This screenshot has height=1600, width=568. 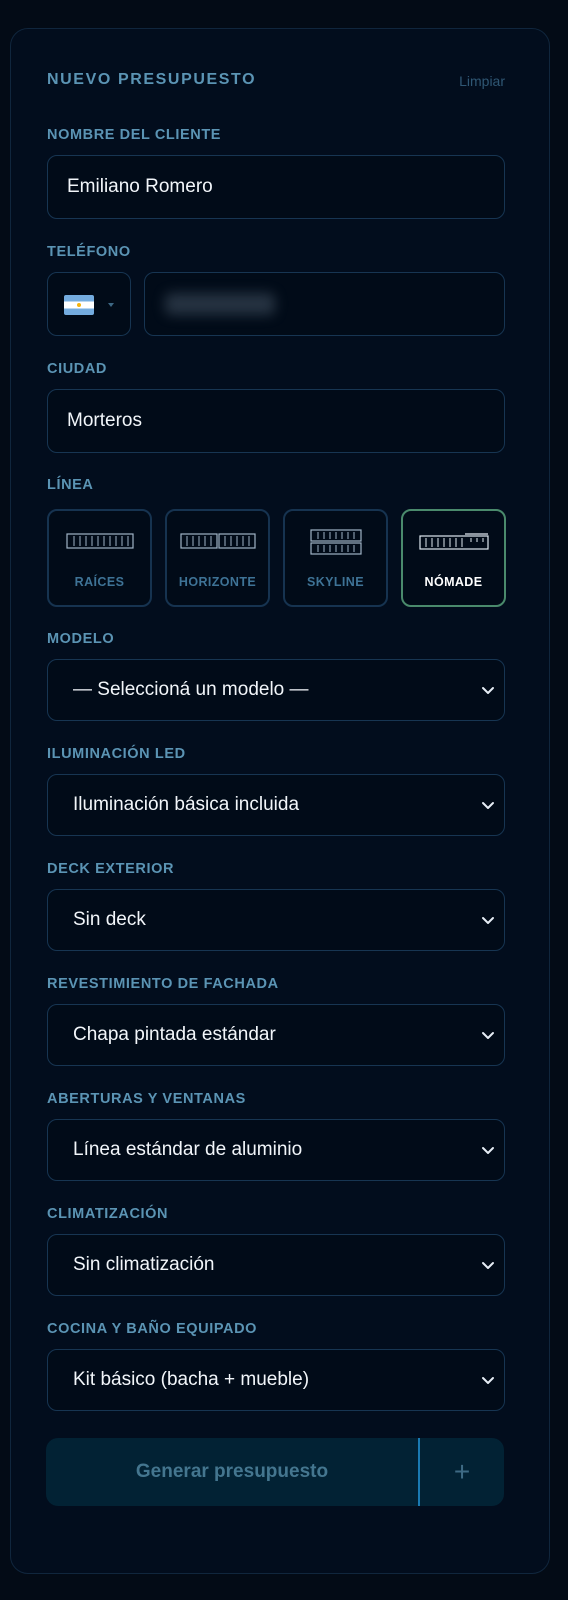 I want to click on kitchen-bath-select: Kit básico (bacha + mueble), so click(x=276, y=1380).